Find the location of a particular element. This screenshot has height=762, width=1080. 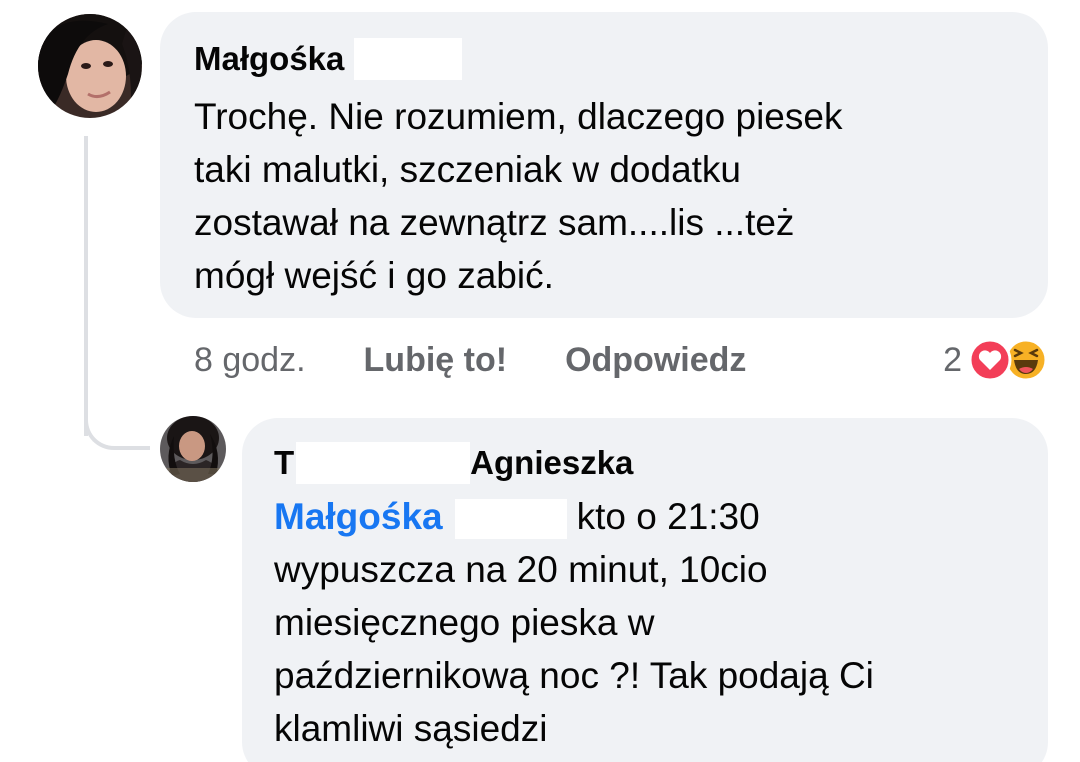

thread-line-branch is located at coordinates (117, 427).